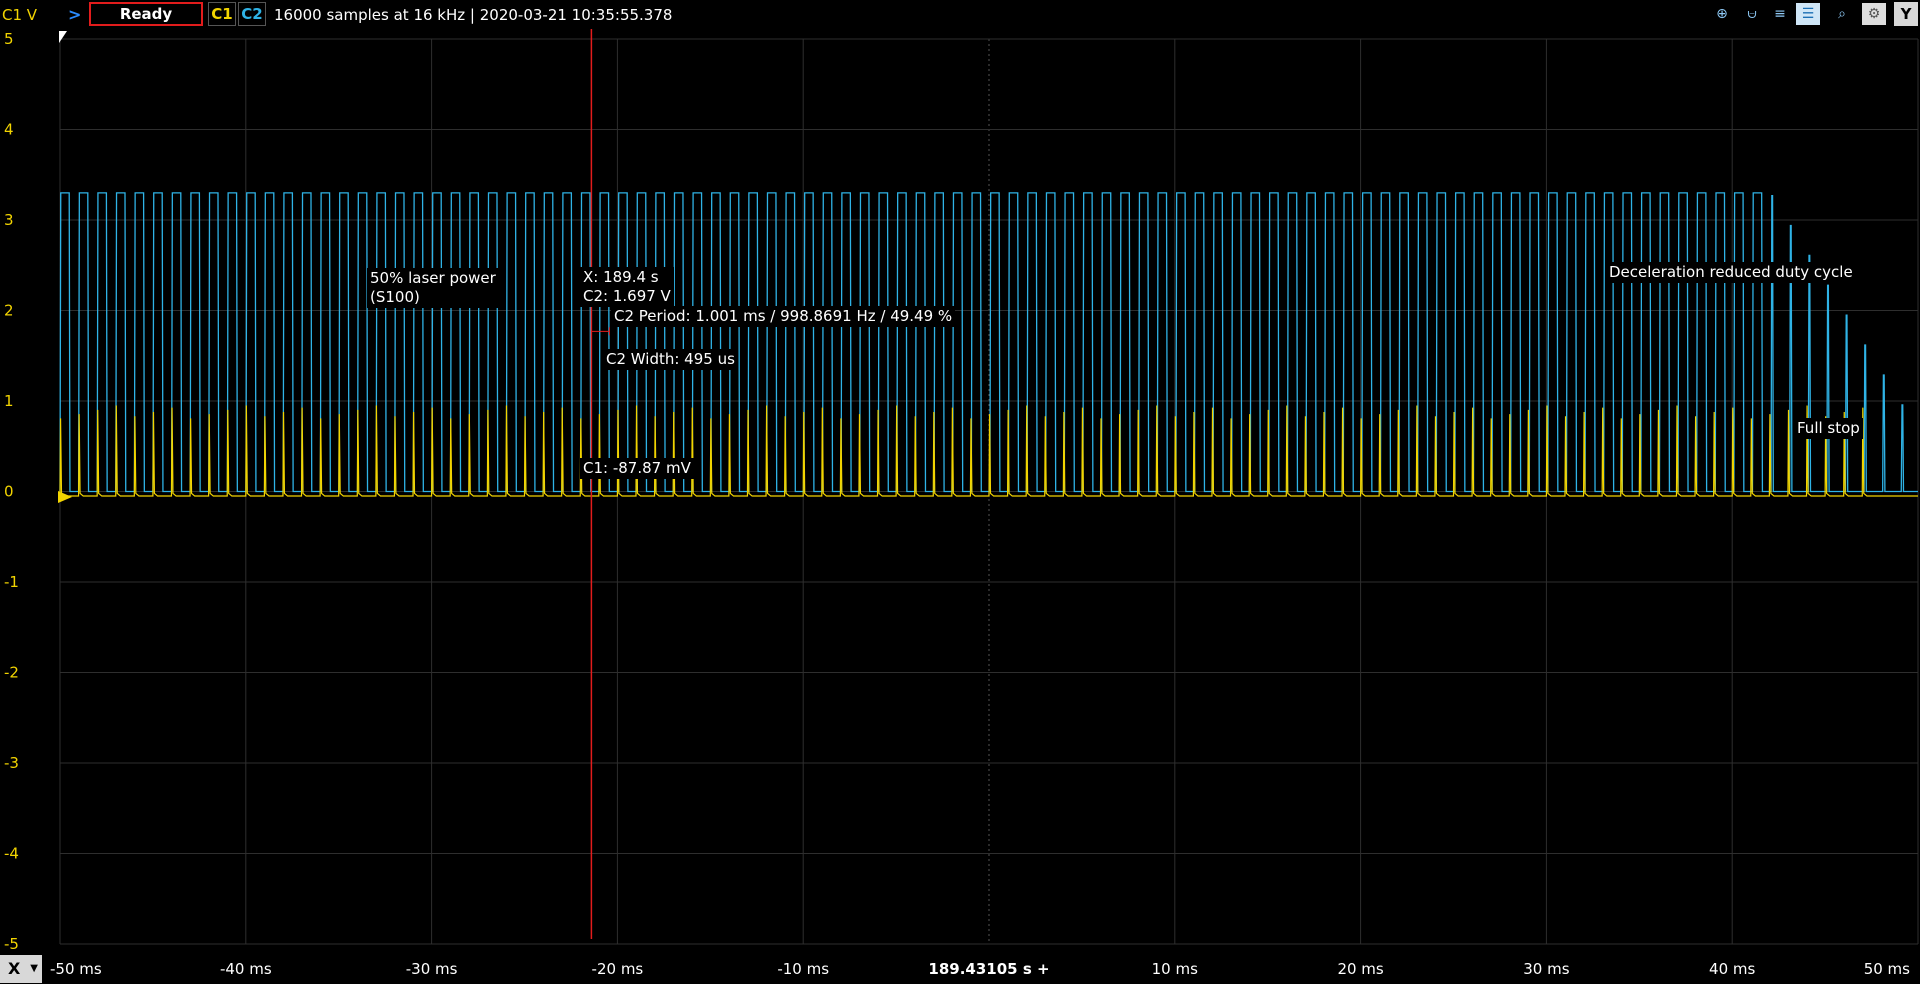 Image resolution: width=1920 pixels, height=984 pixels. Describe the element at coordinates (246, 969) in the screenshot. I see `x-tick-label: -40 ms` at that location.